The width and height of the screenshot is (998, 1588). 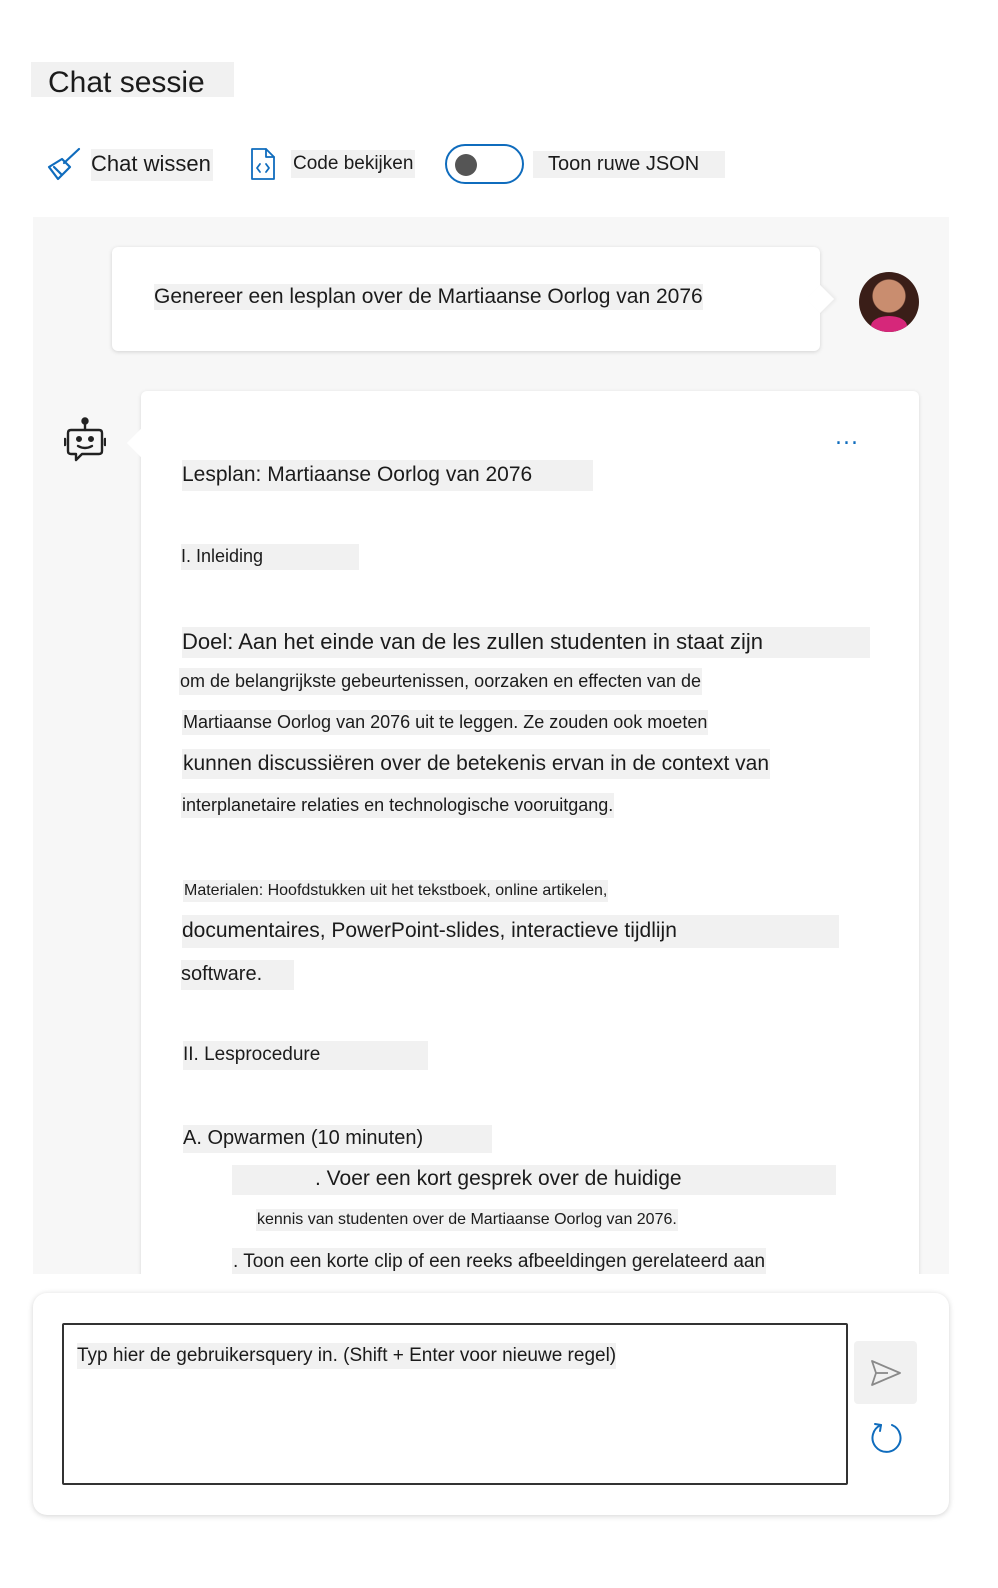 I want to click on page-title: Chat sessie, so click(x=126, y=82).